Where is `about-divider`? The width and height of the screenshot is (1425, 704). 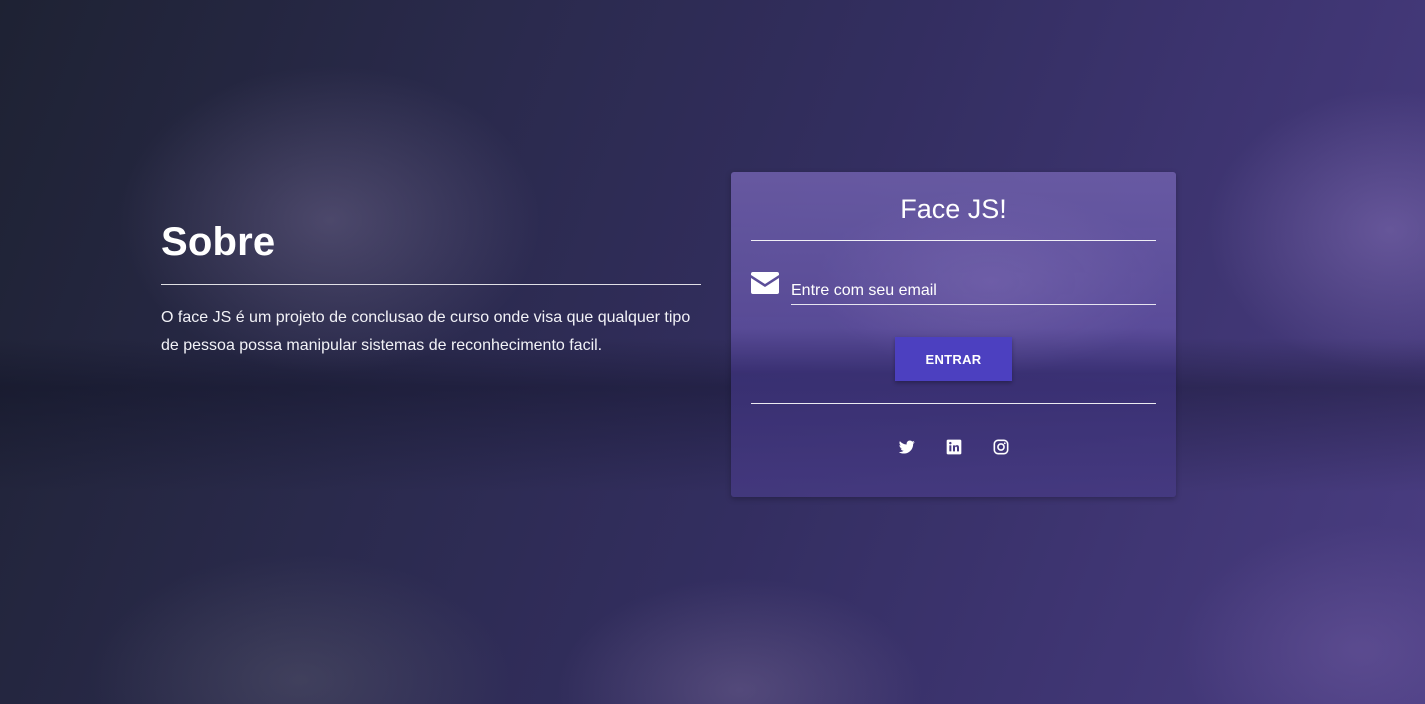 about-divider is located at coordinates (431, 284).